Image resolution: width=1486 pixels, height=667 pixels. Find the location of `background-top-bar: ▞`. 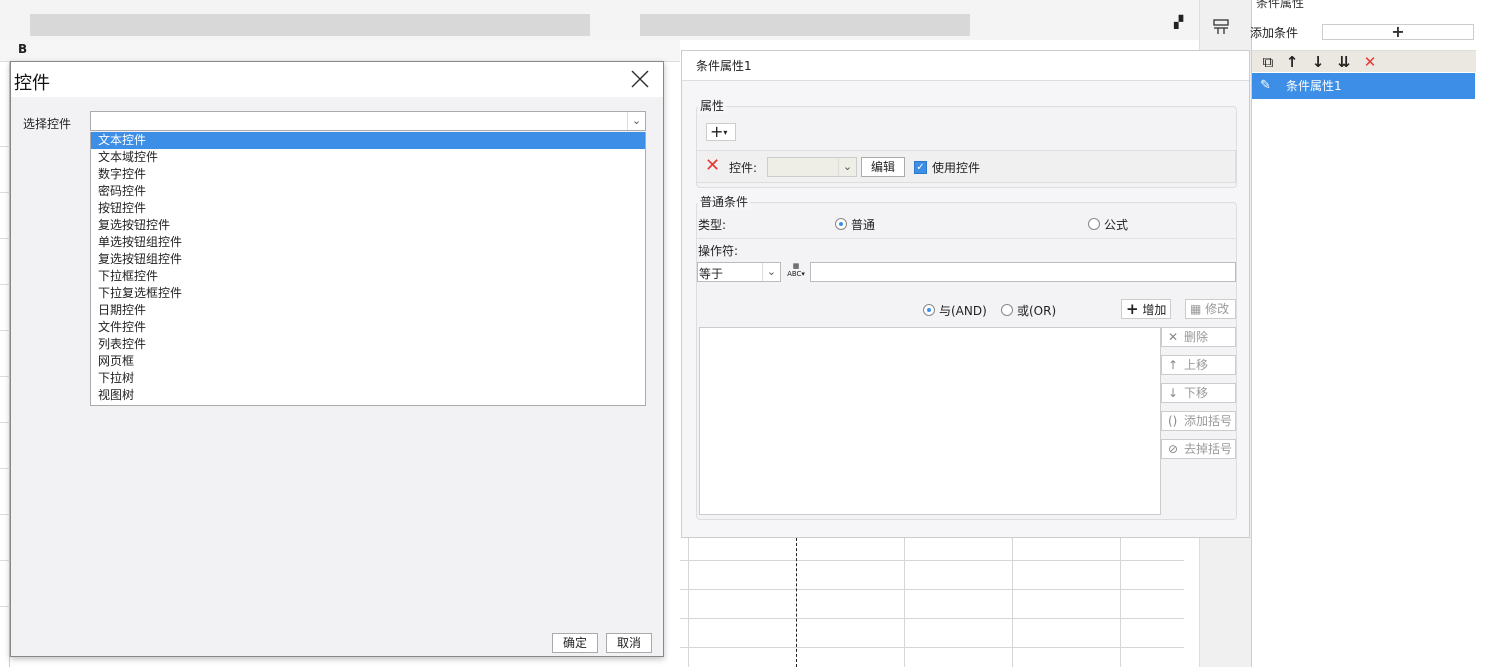

background-top-bar: ▞ is located at coordinates (600, 20).